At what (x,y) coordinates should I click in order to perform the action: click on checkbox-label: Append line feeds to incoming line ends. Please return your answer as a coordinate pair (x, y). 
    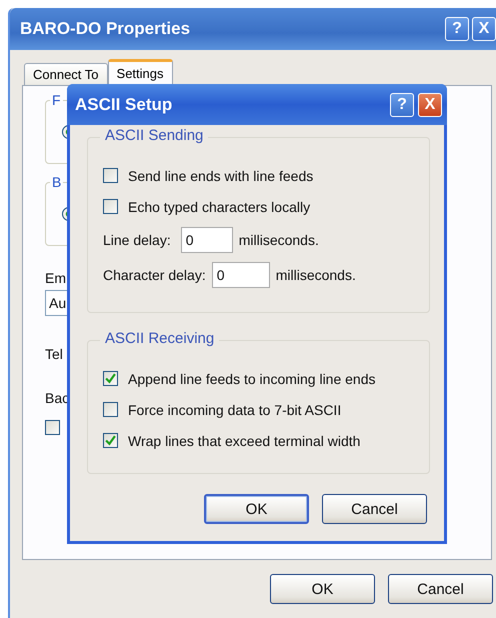
    Looking at the image, I should click on (252, 378).